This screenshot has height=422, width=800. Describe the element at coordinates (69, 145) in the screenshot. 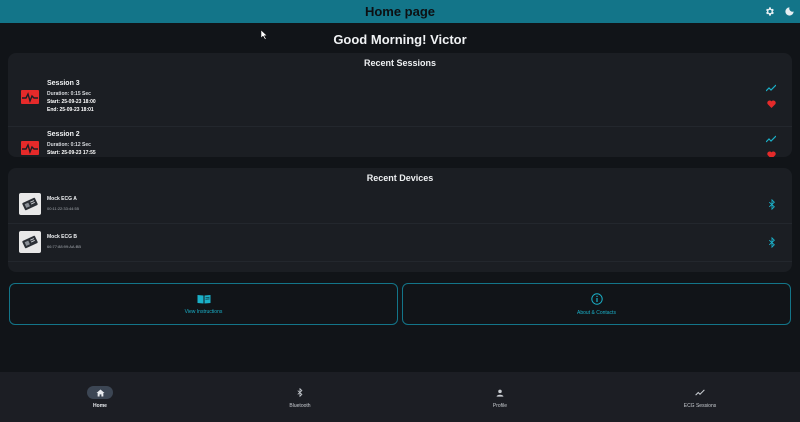

I see `session-duration: Duration: 0:12 Sec` at that location.